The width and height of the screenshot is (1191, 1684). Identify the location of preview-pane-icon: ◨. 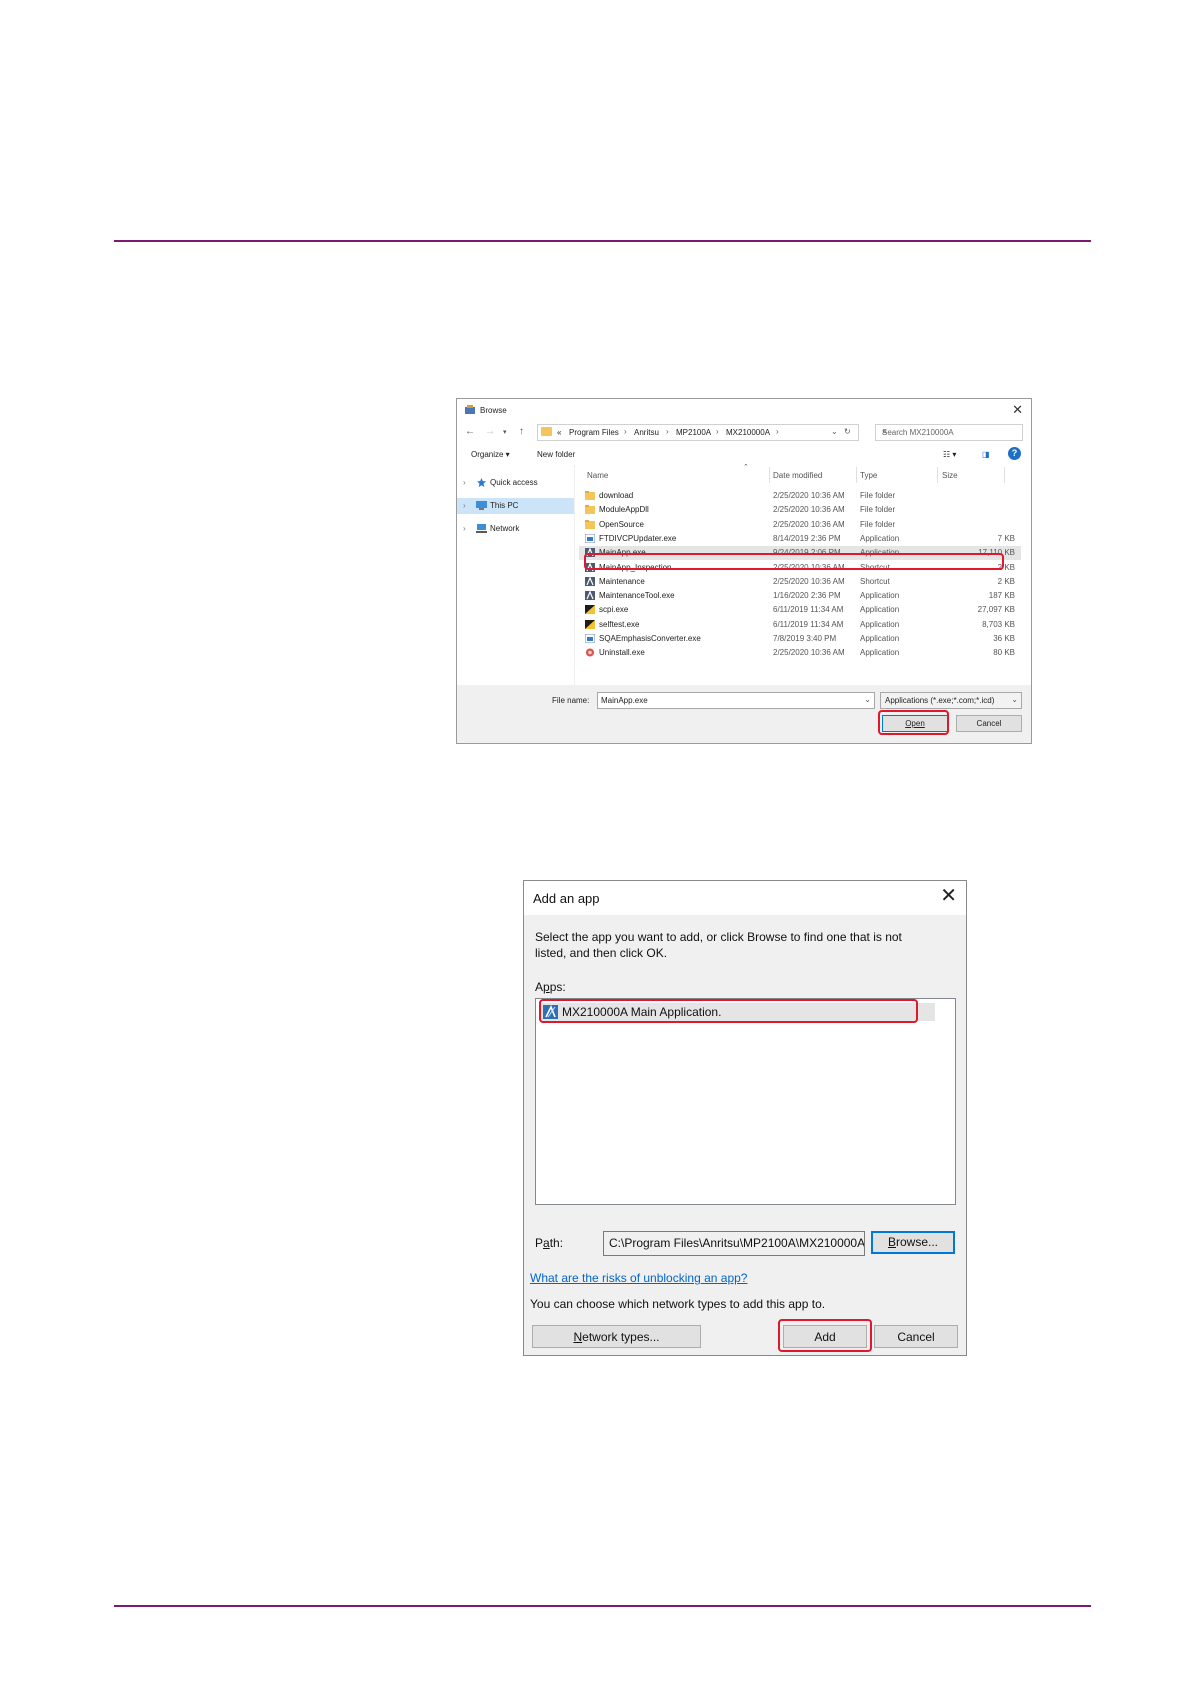
(986, 454).